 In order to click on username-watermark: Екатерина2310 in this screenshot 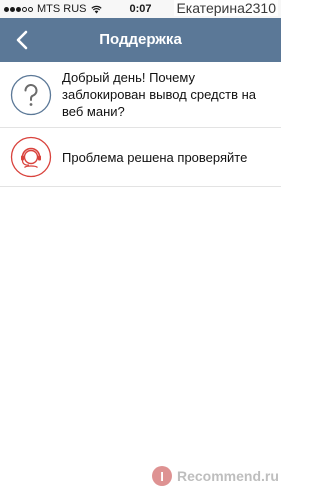, I will do `click(226, 8)`.